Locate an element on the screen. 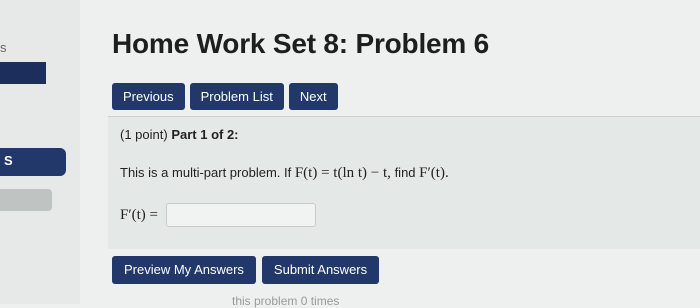 This screenshot has width=700, height=308. sidebar-item-label: S is located at coordinates (8, 160).